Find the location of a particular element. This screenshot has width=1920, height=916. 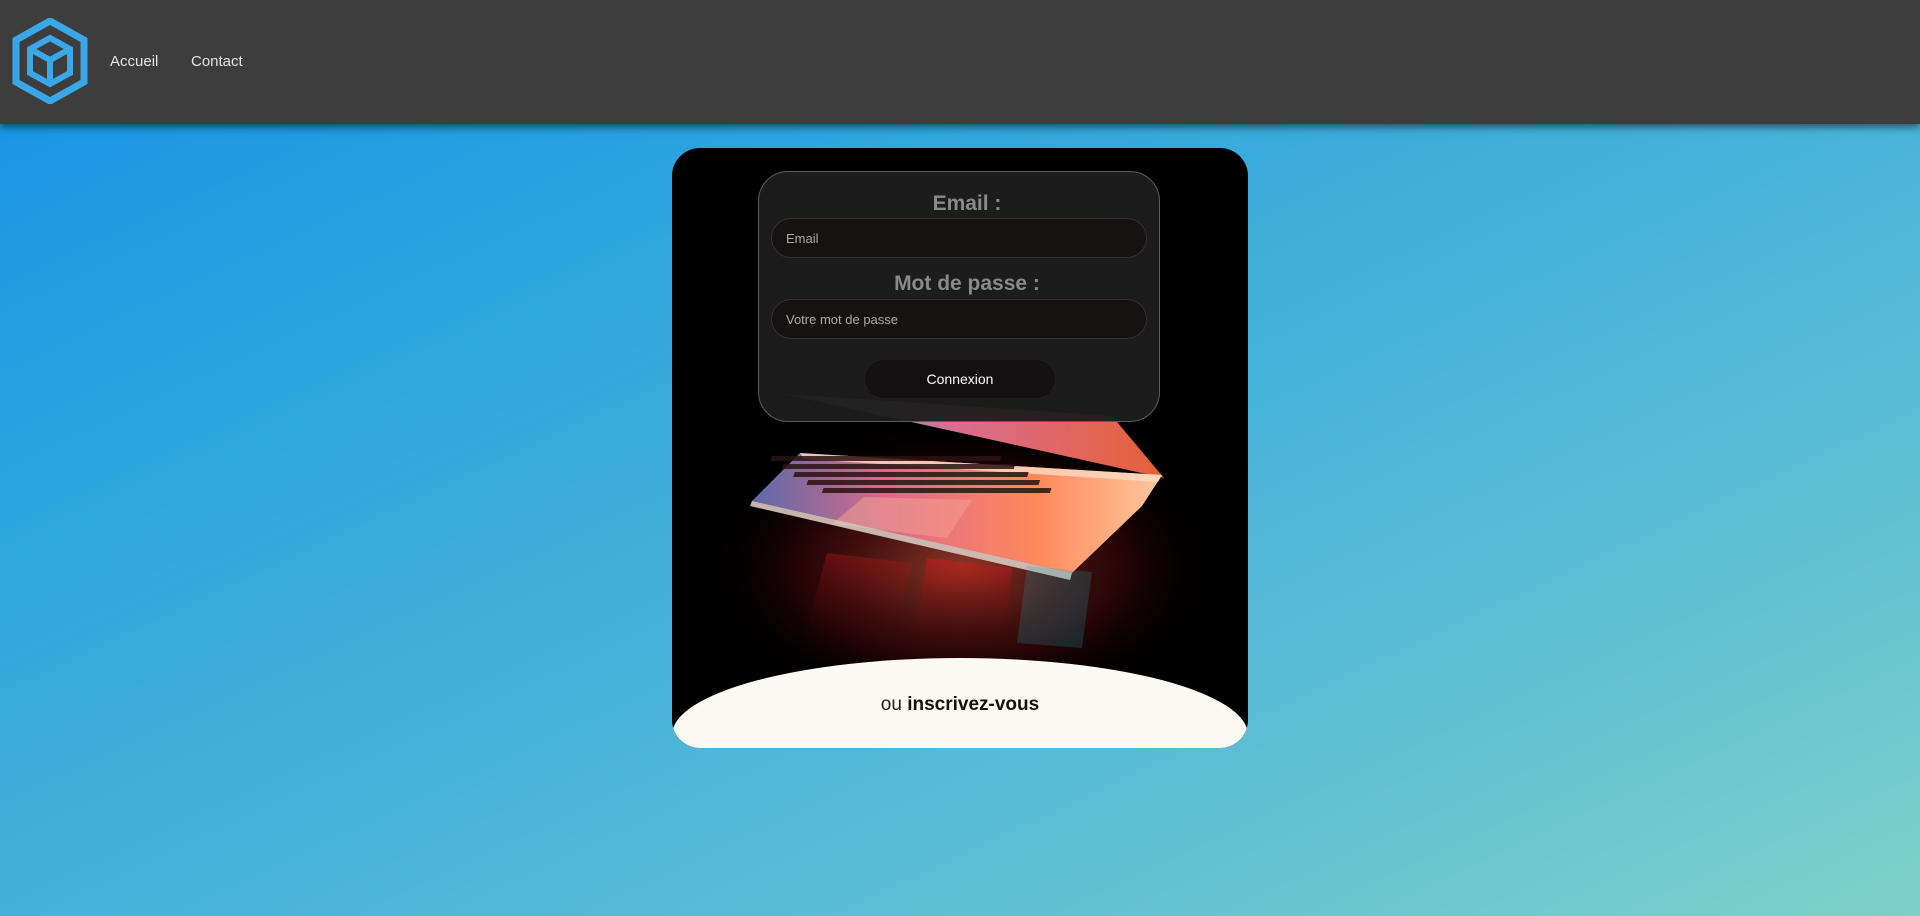

signup-link: inscrivez-vous is located at coordinates (973, 704).